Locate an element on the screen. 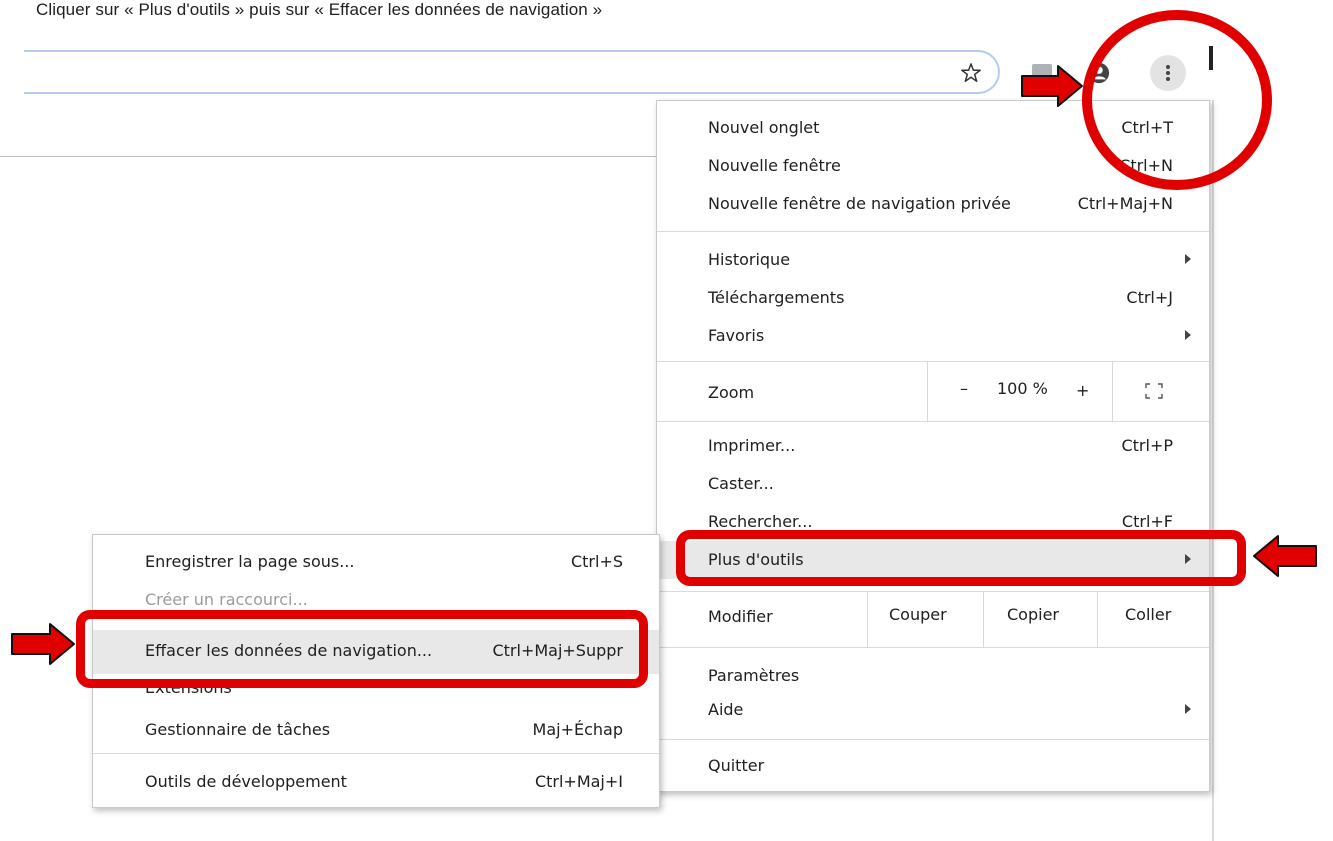 The image size is (1333, 841). menu-item-label: Quitter is located at coordinates (736, 765).